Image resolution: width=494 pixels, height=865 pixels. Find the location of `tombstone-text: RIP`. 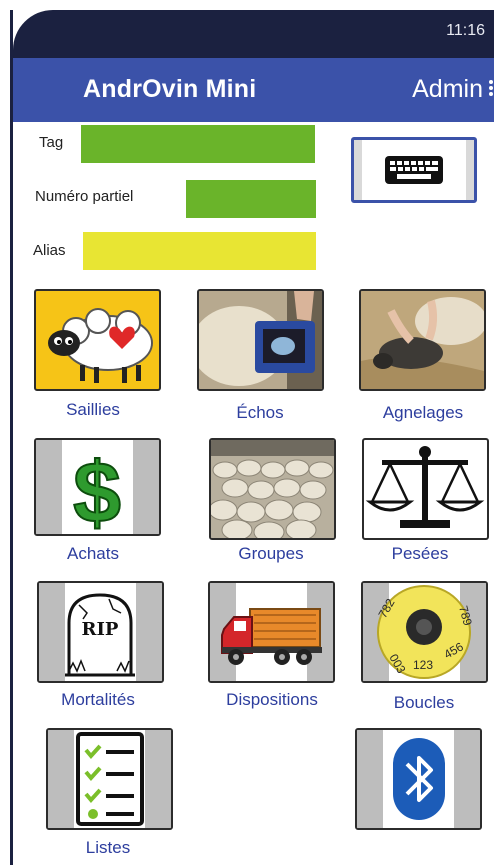

tombstone-text: RIP is located at coordinates (100, 629).